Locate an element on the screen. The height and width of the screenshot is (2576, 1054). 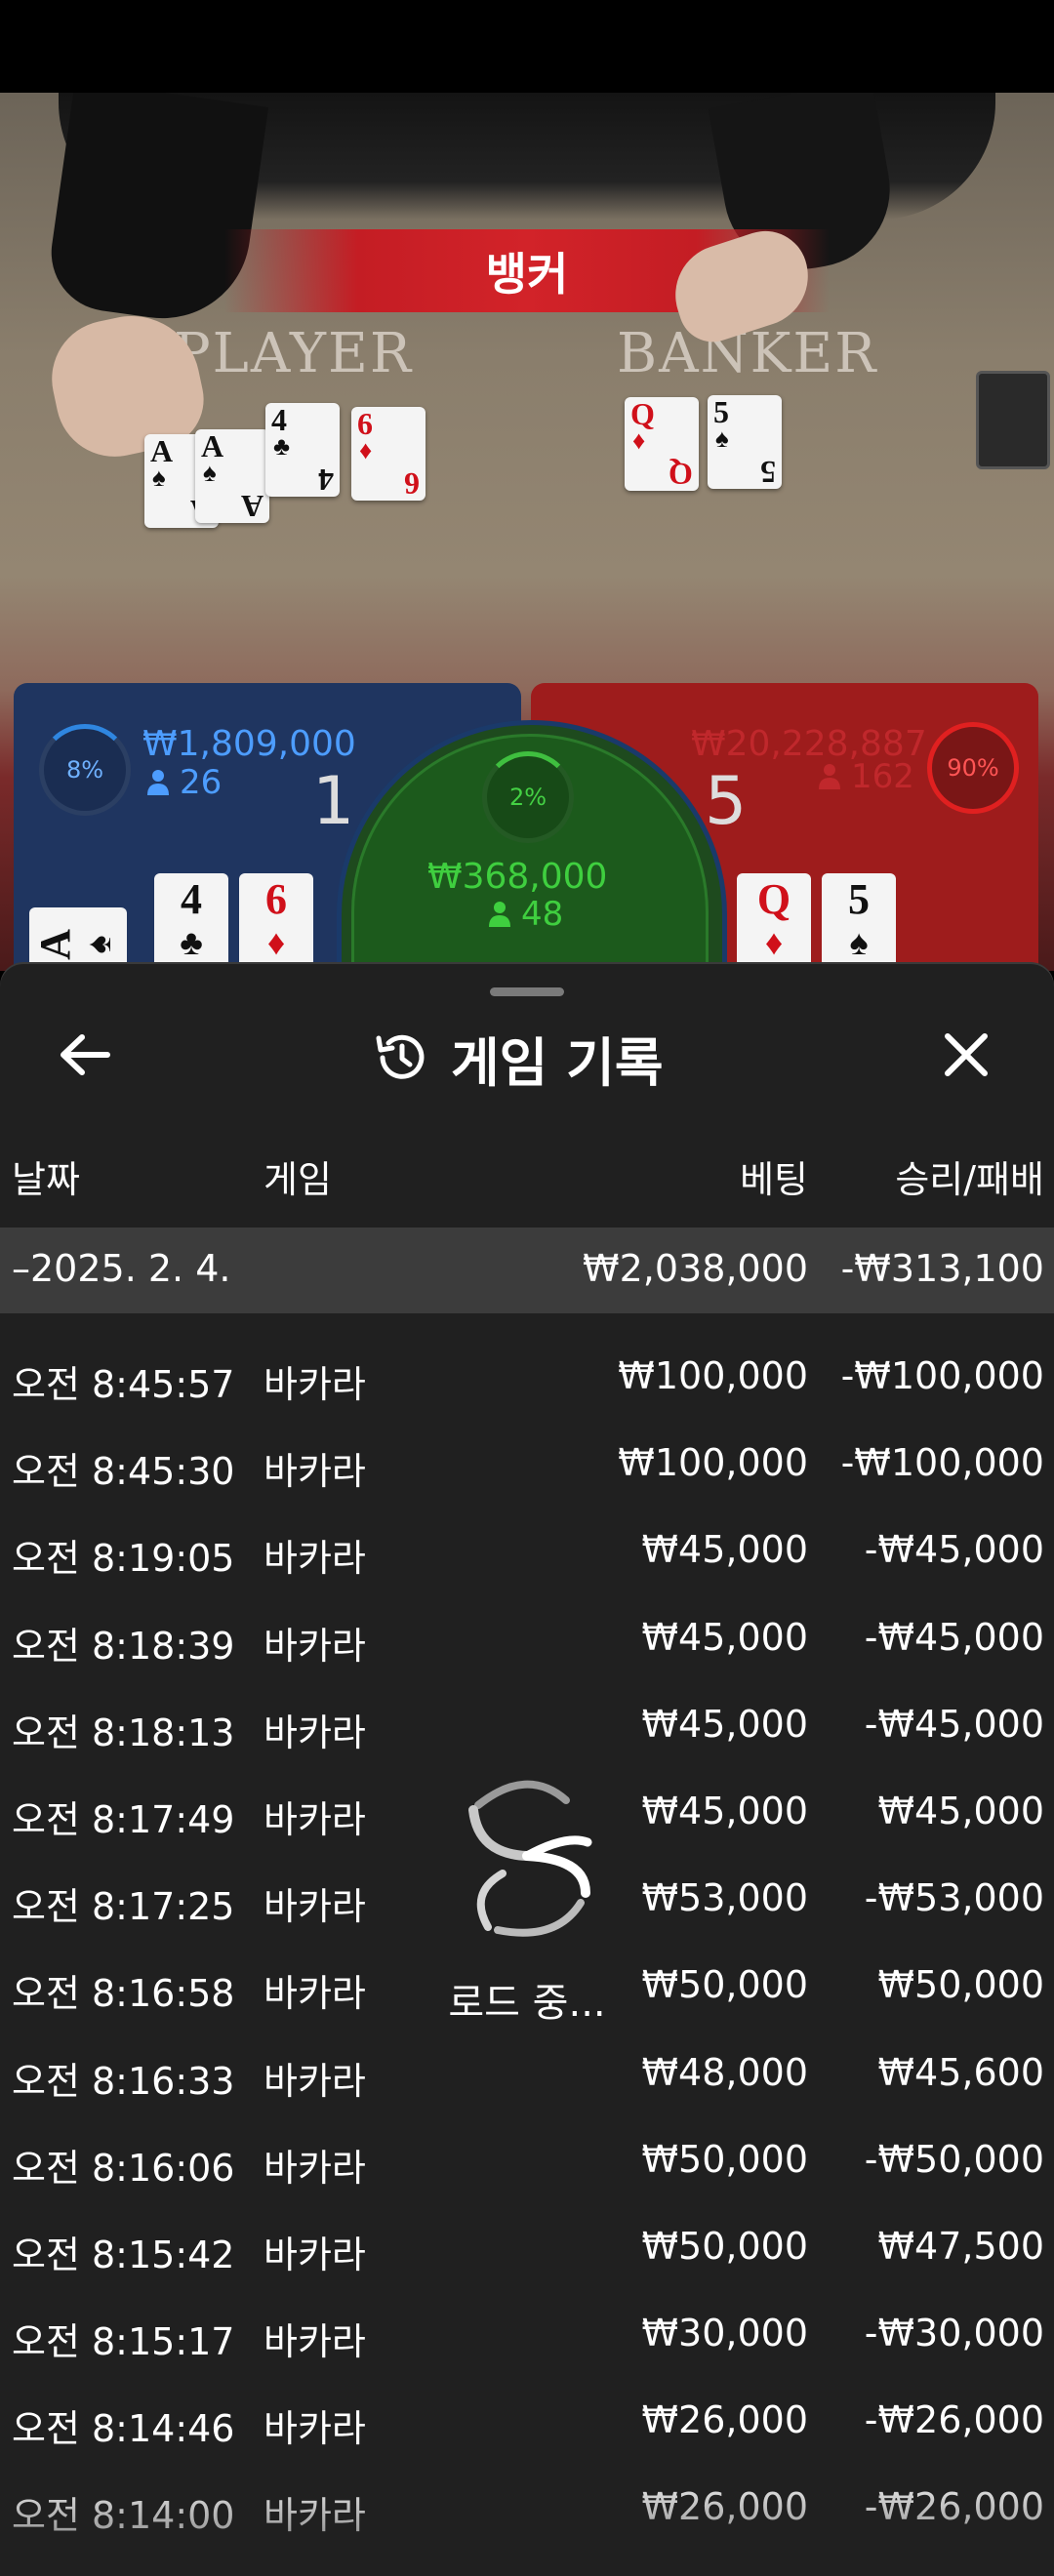
history-row: 오전 8:18:39 바카라 ₩45,000 -₩45,000 is located at coordinates (527, 1639).